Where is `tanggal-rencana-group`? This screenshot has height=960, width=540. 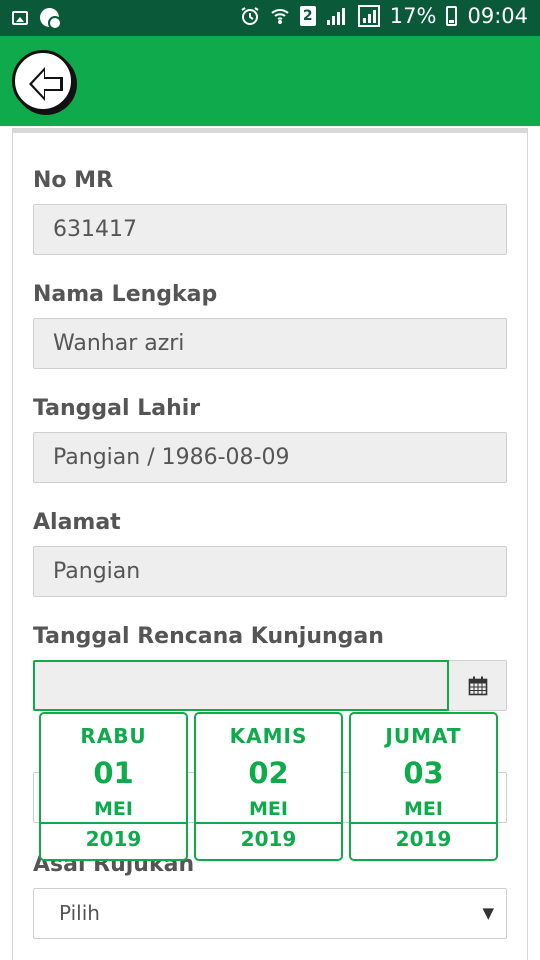 tanggal-rencana-group is located at coordinates (270, 685).